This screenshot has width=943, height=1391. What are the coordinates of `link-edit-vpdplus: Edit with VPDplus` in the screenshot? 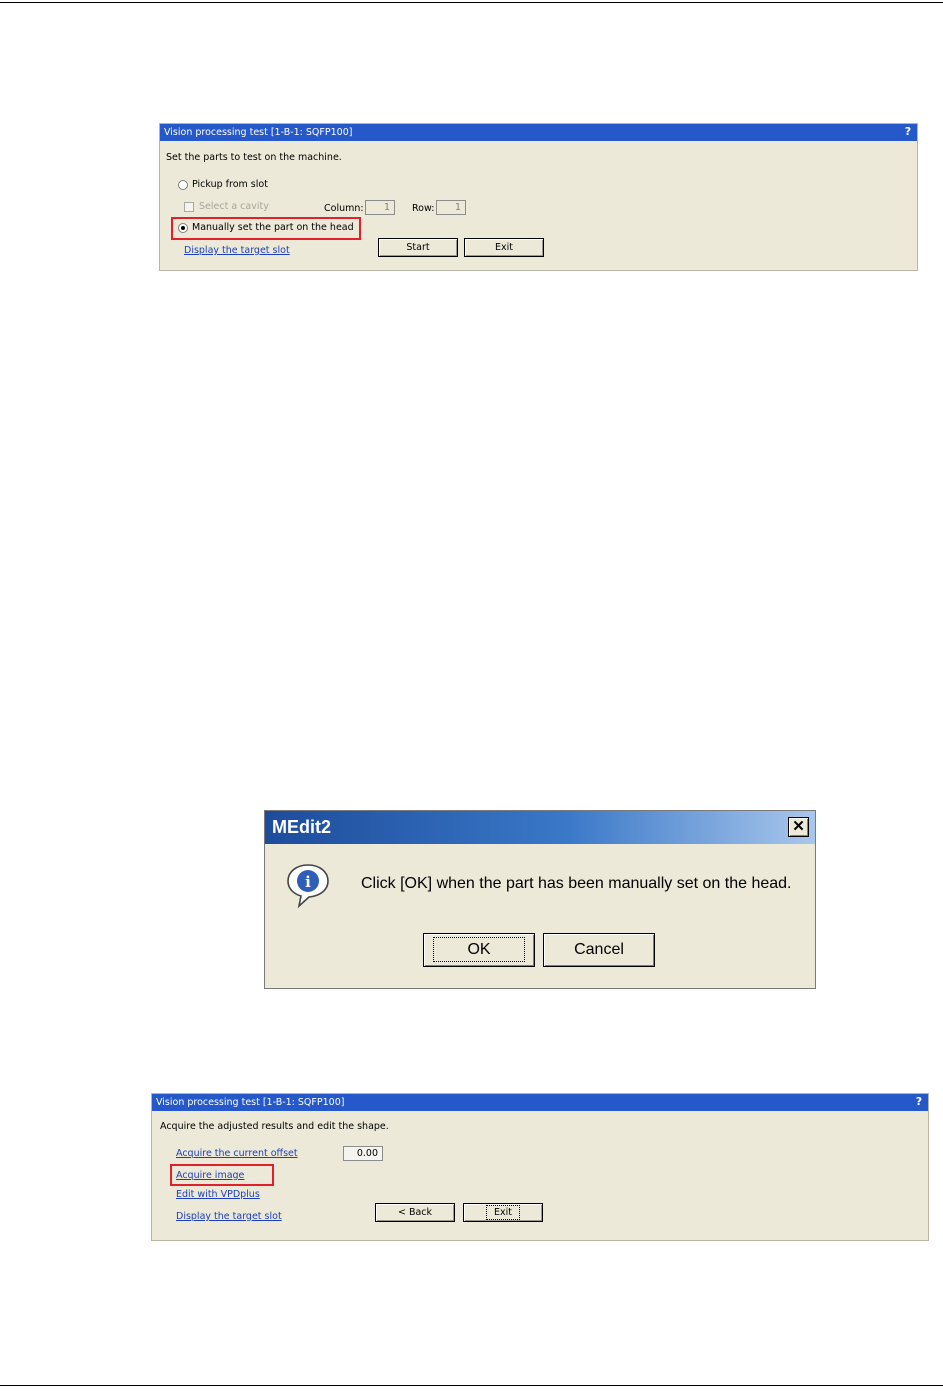 It's located at (218, 1194).